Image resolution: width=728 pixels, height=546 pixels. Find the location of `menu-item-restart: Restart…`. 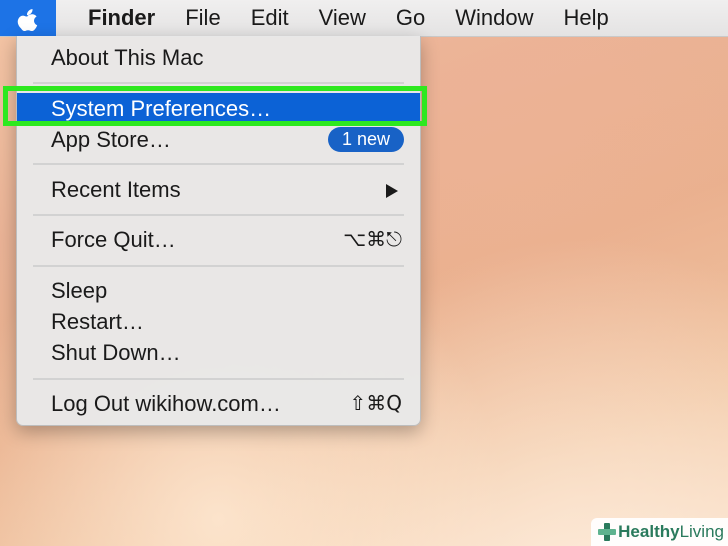

menu-item-restart: Restart… is located at coordinates (218, 321).